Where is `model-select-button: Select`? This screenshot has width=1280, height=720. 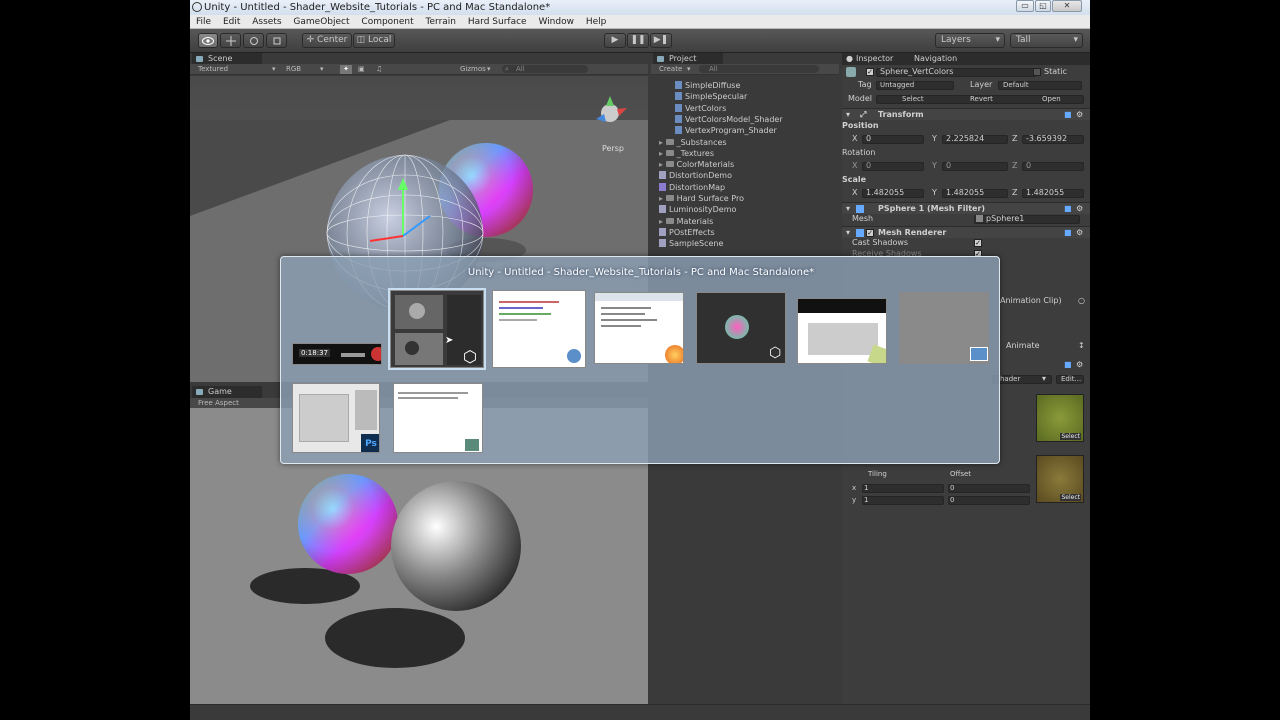 model-select-button: Select is located at coordinates (913, 99).